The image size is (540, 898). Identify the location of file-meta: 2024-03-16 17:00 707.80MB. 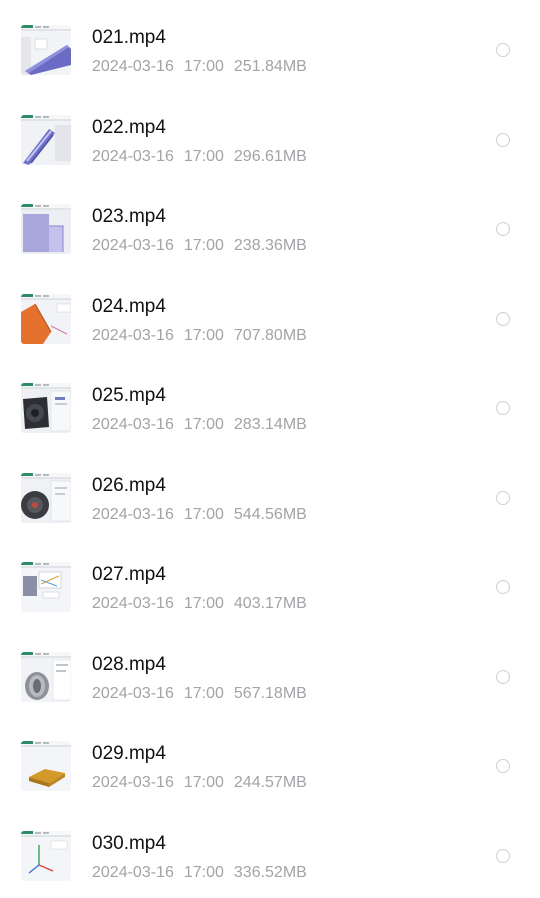
(199, 336).